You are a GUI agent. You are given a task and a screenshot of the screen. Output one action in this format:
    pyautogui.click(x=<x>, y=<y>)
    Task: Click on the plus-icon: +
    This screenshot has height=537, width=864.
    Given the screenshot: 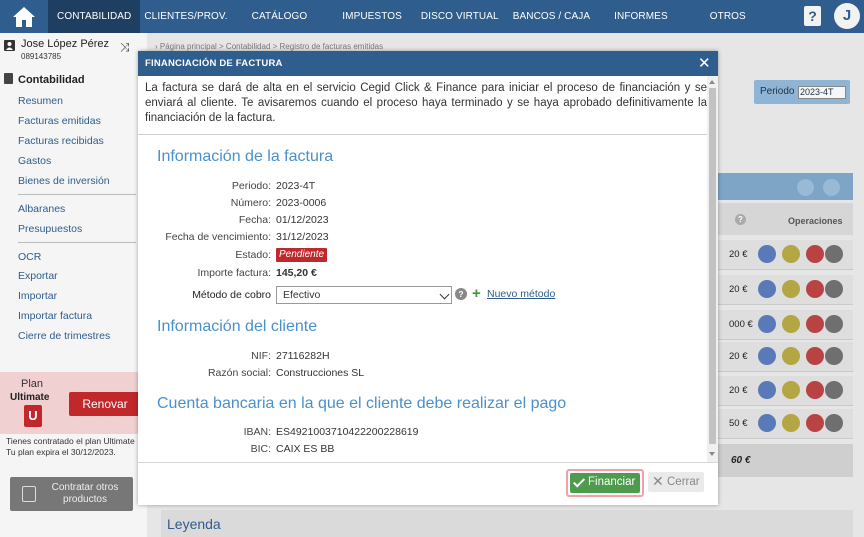 What is the action you would take?
    pyautogui.click(x=476, y=293)
    